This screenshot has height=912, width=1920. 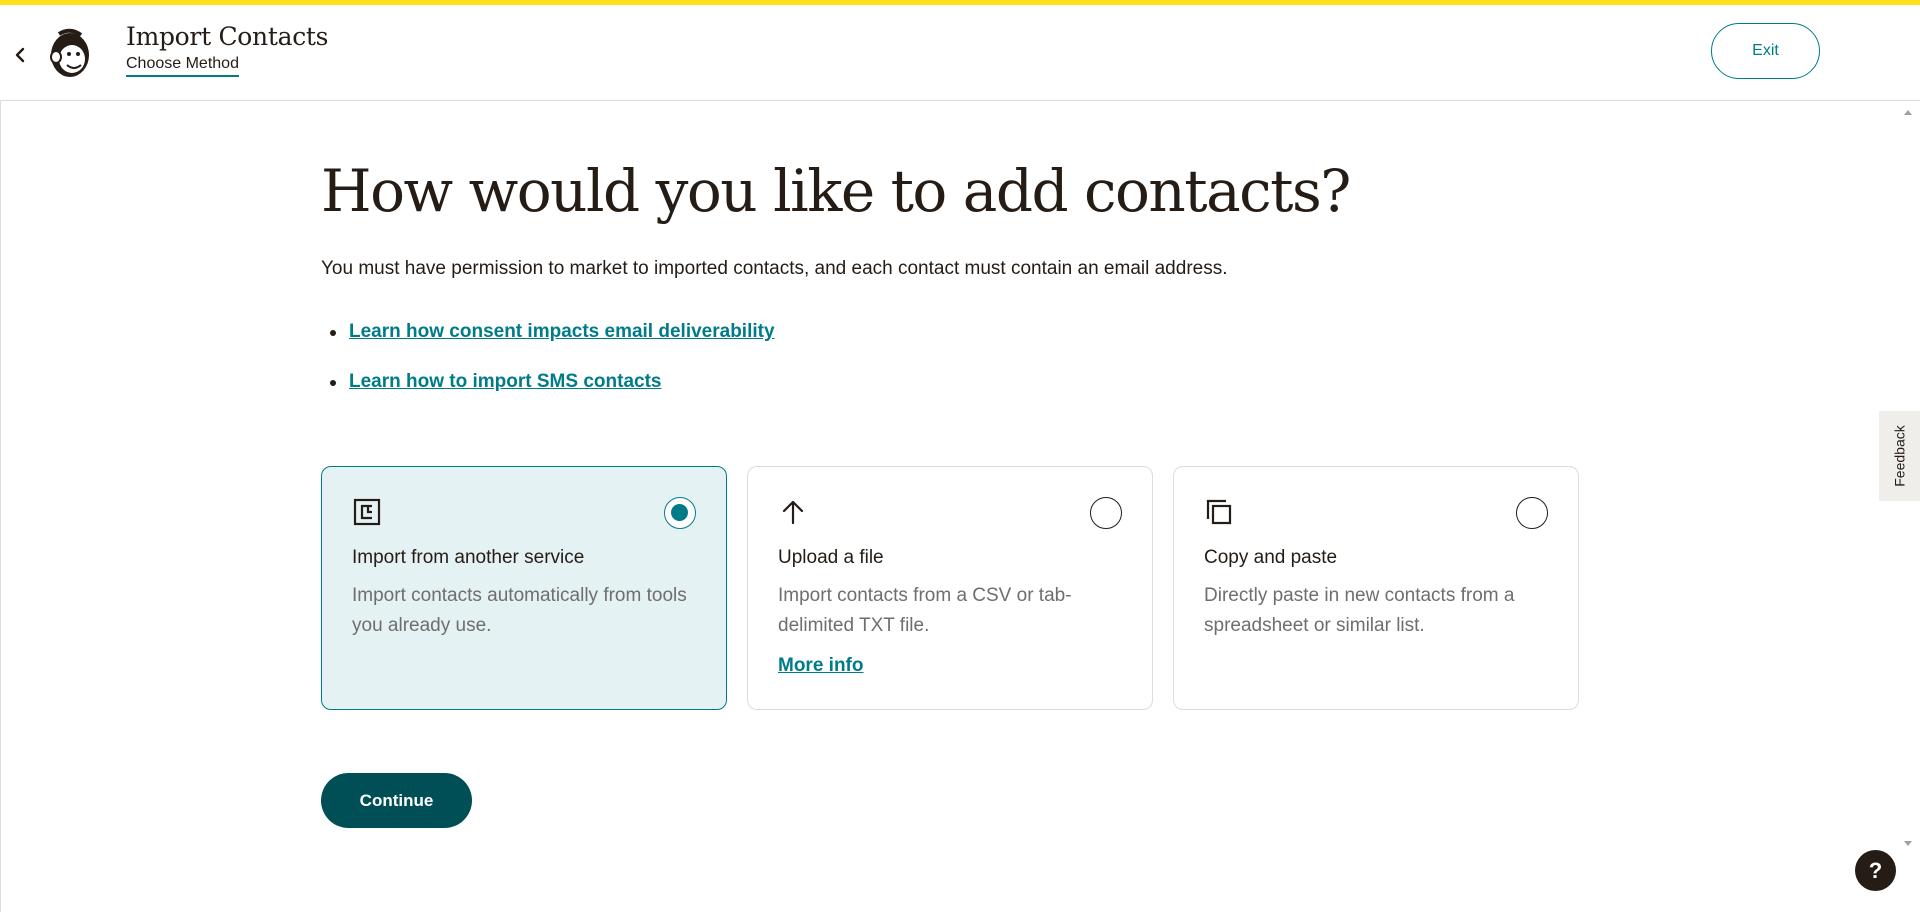 What do you see at coordinates (836, 191) in the screenshot?
I see `page-heading: How would you like to add contacts?` at bounding box center [836, 191].